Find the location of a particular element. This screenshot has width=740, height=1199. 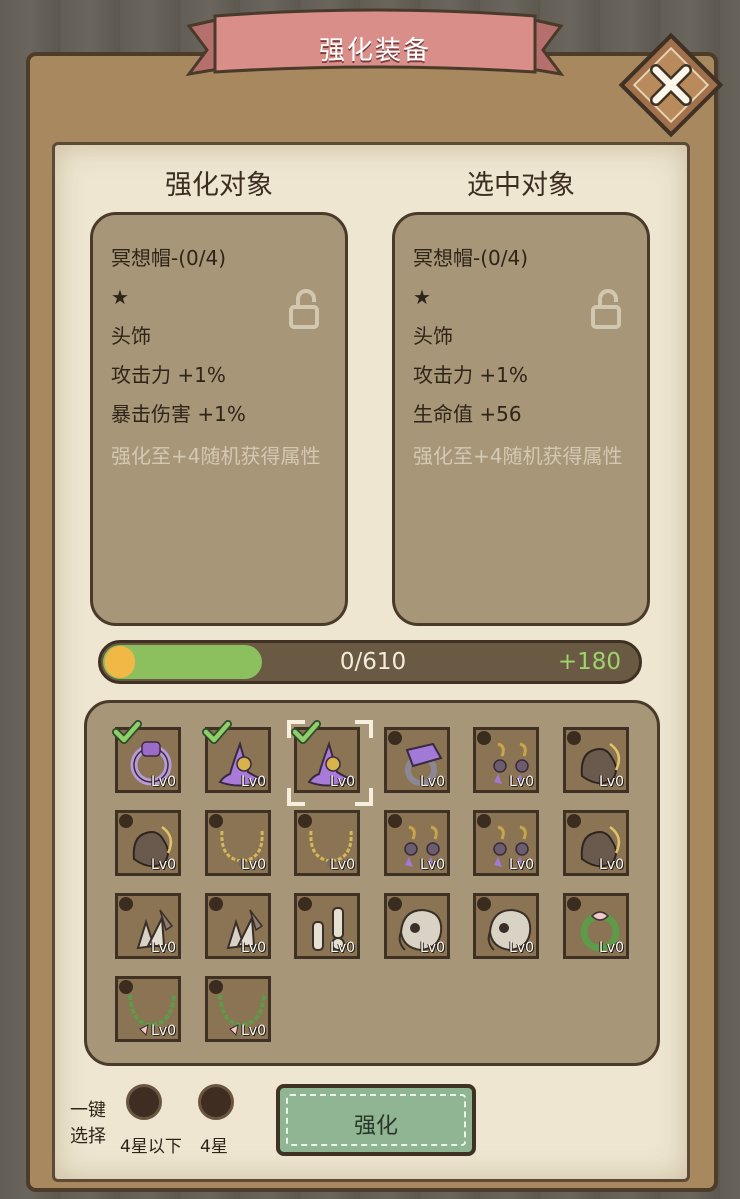

below-4-star-radio is located at coordinates (144, 1102).